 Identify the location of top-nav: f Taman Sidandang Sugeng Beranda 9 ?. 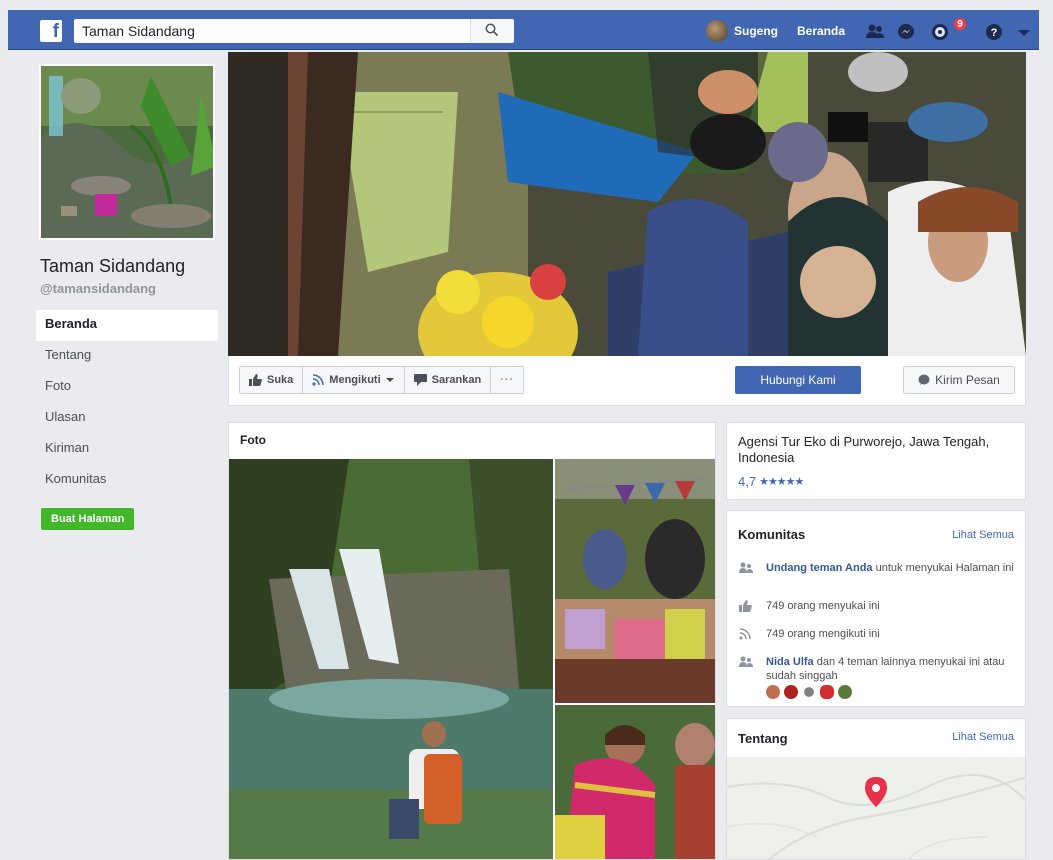
(523, 30).